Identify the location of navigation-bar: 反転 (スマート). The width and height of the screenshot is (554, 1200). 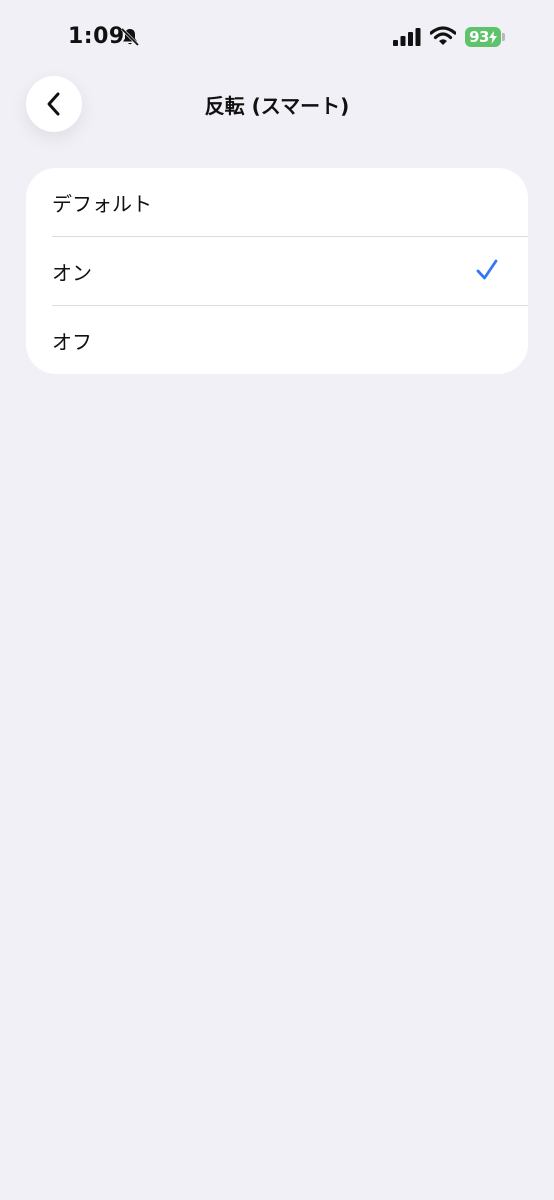
(277, 106).